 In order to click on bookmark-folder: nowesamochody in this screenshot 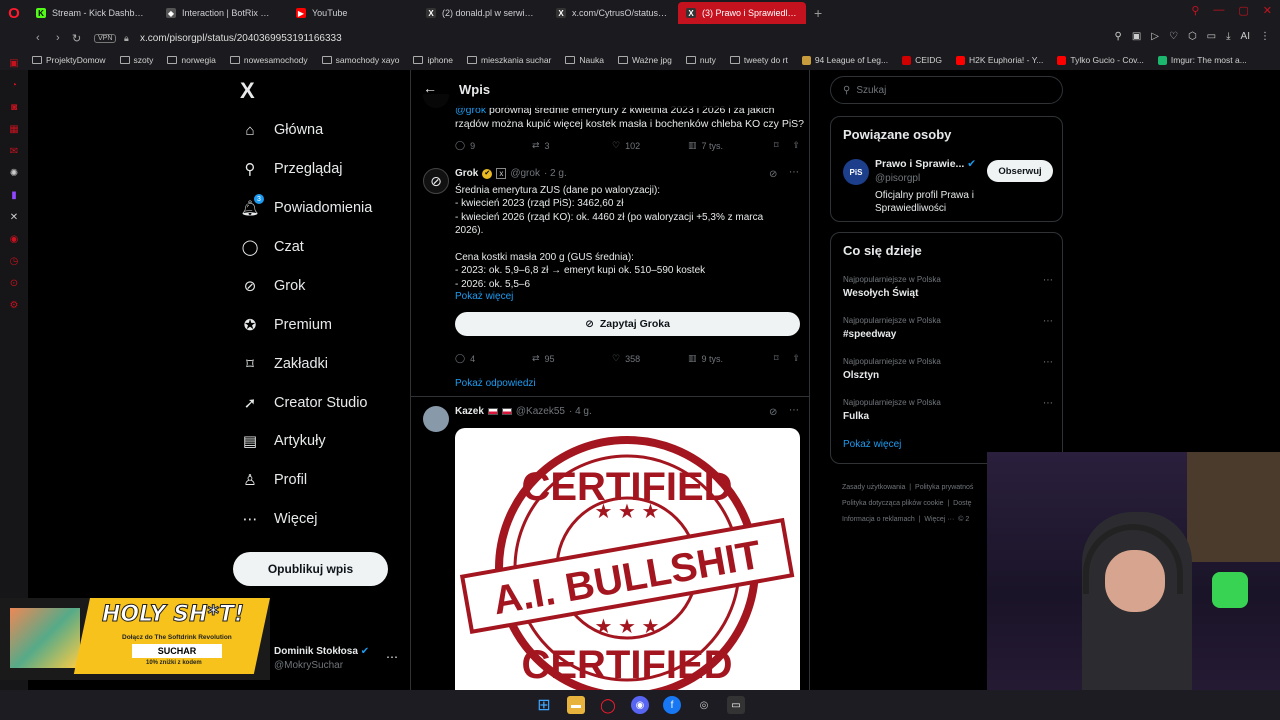, I will do `click(268, 60)`.